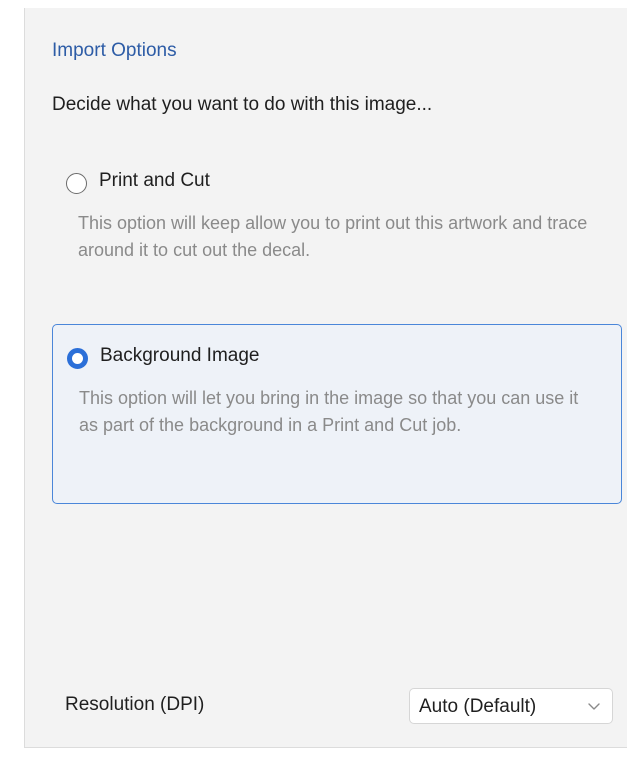 This screenshot has width=627, height=758. What do you see at coordinates (180, 355) in the screenshot?
I see `option-label: Background Image` at bounding box center [180, 355].